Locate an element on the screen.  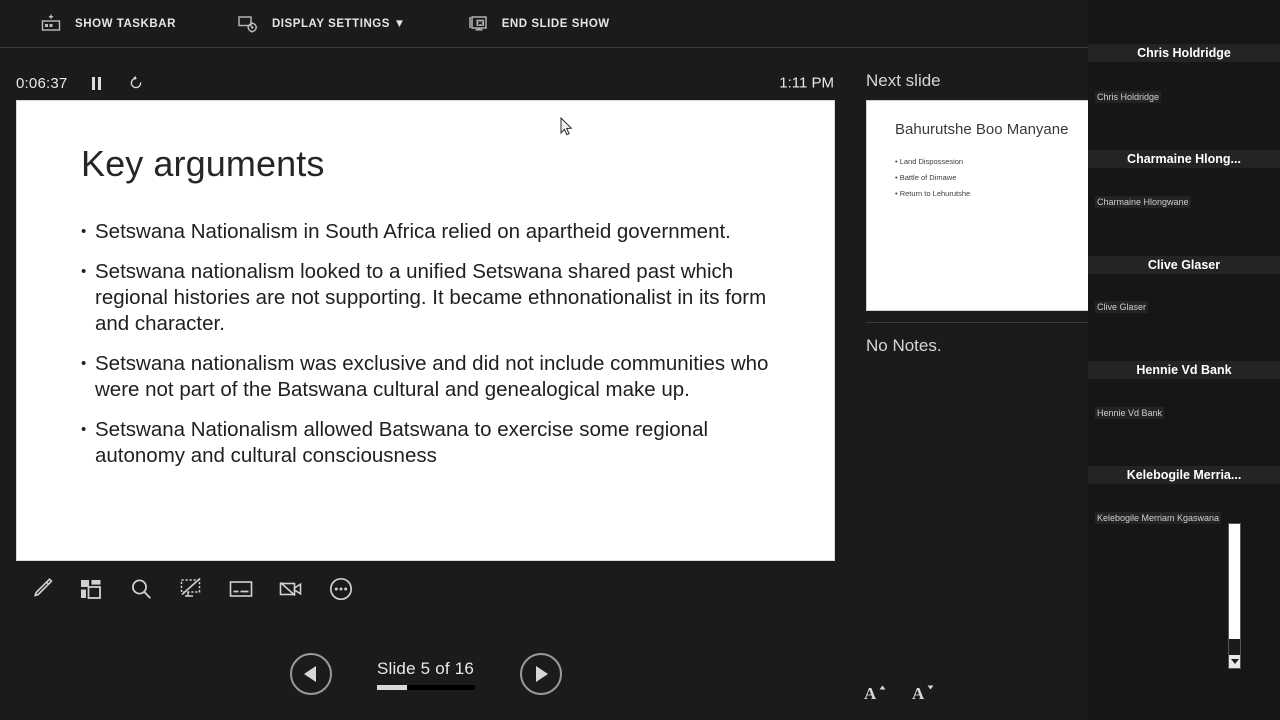
slide-counter-group: Slide 5 of 16 is located at coordinates (426, 674).